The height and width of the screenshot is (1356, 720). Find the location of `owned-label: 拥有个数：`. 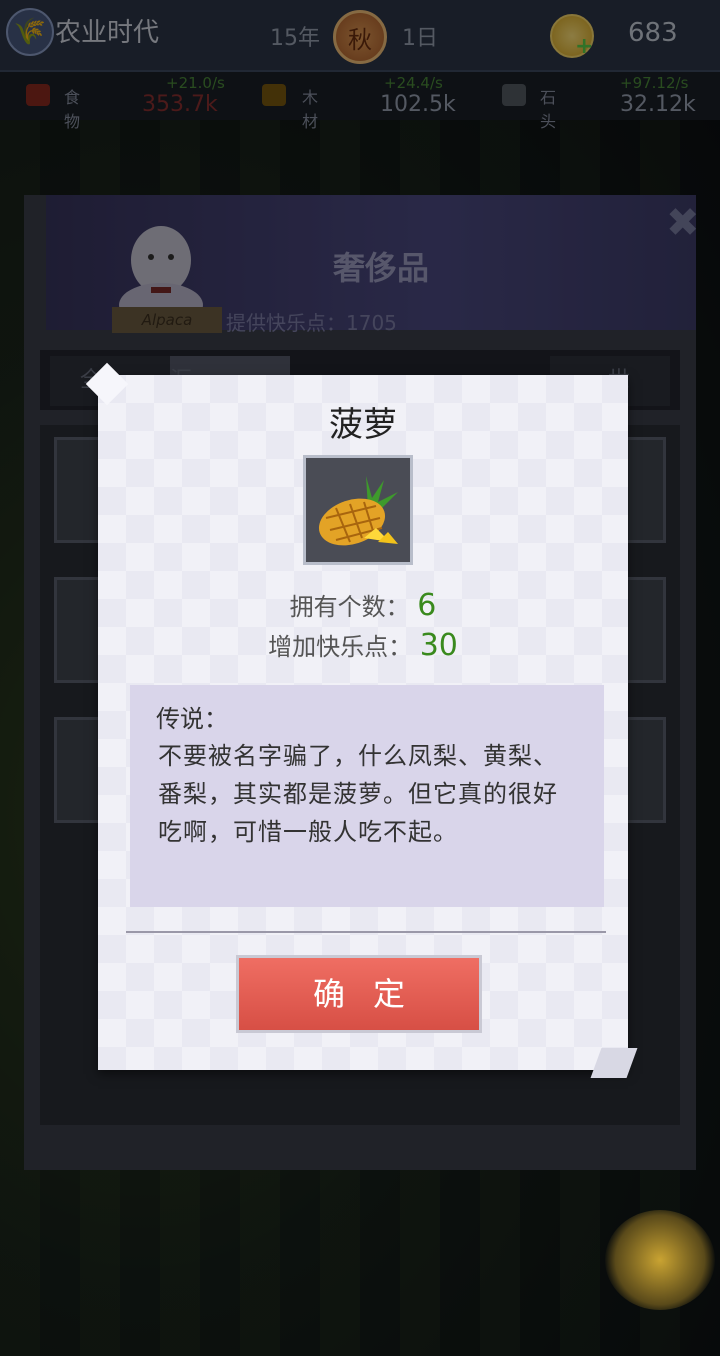

owned-label: 拥有个数： is located at coordinates (349, 607).